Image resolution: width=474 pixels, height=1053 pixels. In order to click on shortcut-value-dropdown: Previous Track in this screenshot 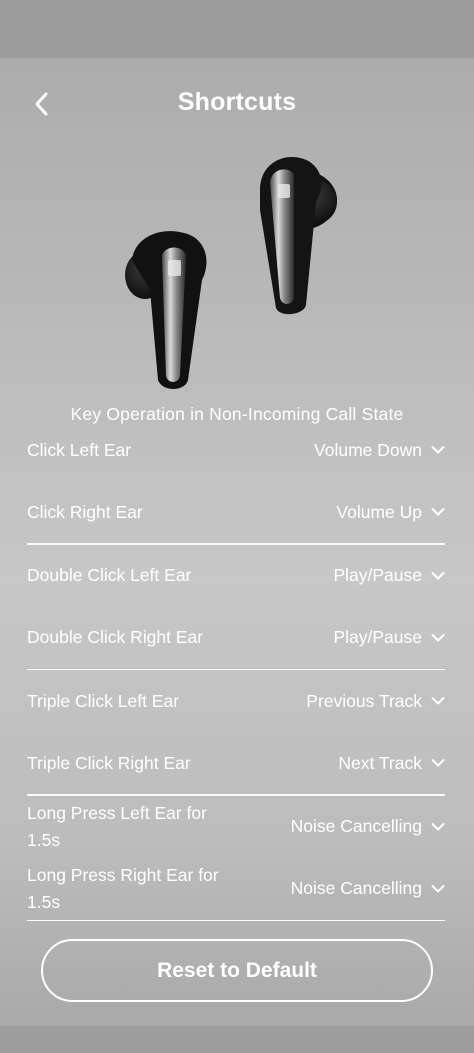, I will do `click(375, 701)`.